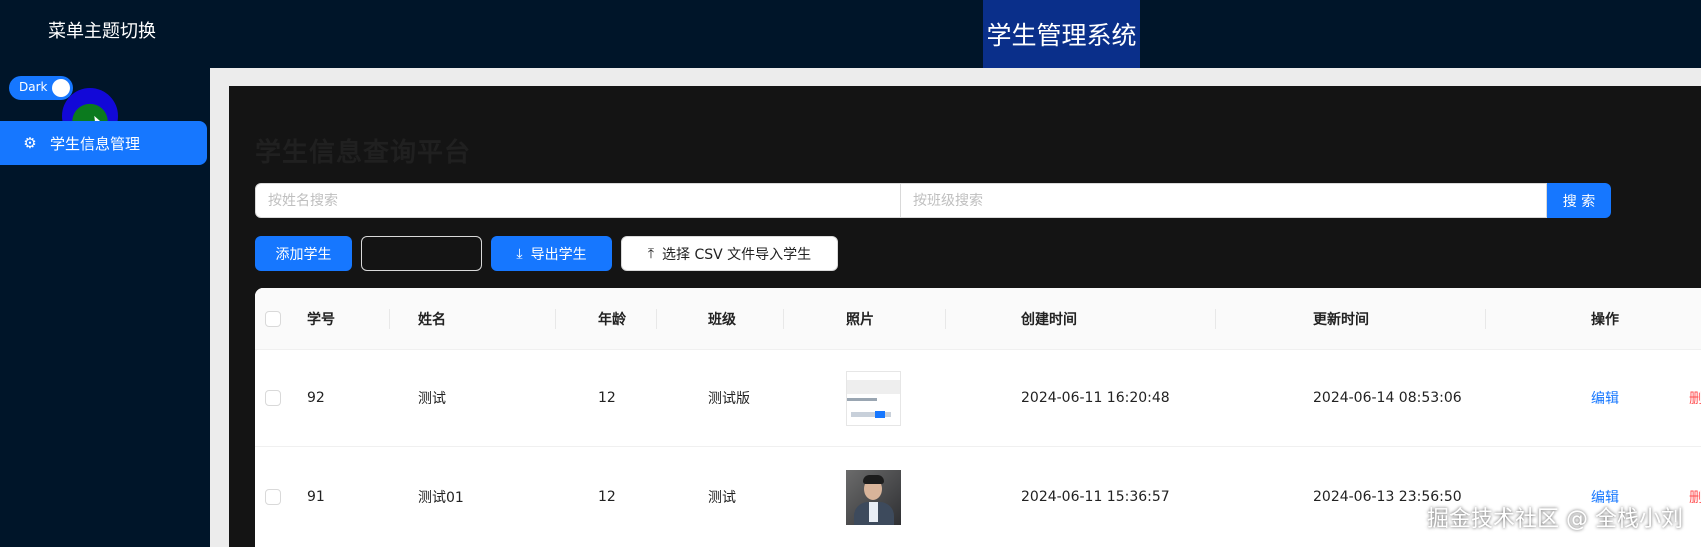  What do you see at coordinates (978, 319) in the screenshot?
I see `table-header: 学号 姓名 年龄 班级 照片 创建时间 更新时间 操作` at bounding box center [978, 319].